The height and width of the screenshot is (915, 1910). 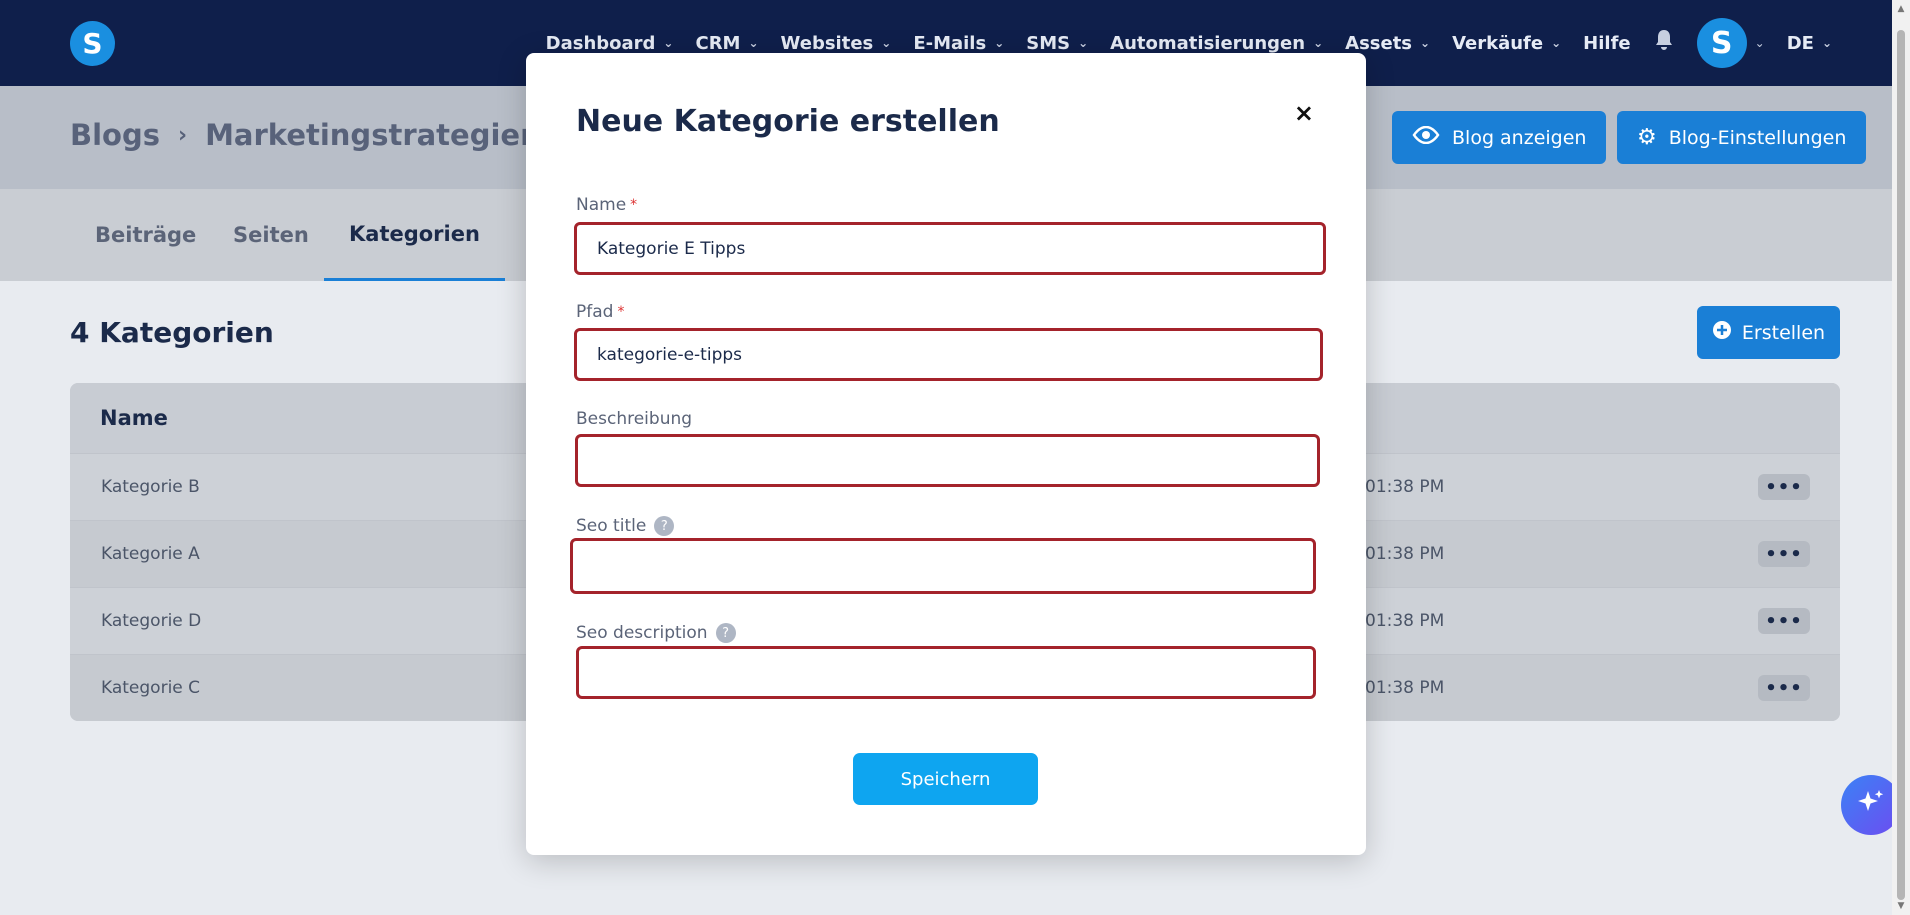 I want to click on logo: S, so click(x=92, y=43).